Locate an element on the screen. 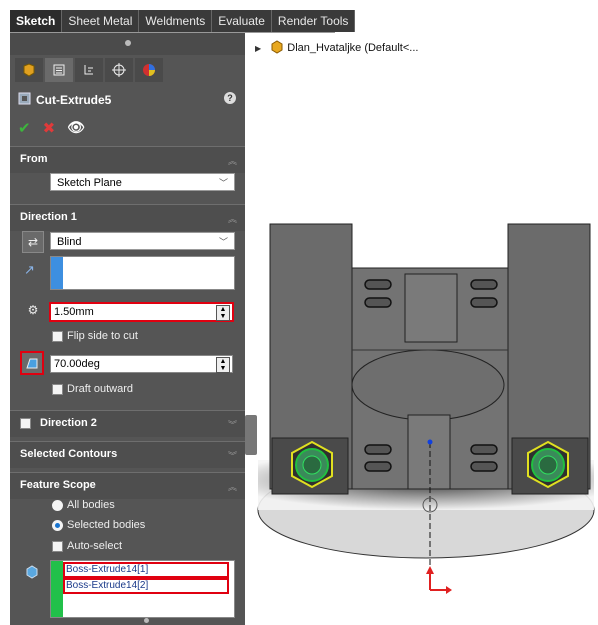 The image size is (598, 625). end-condition-value: Blind is located at coordinates (69, 242).